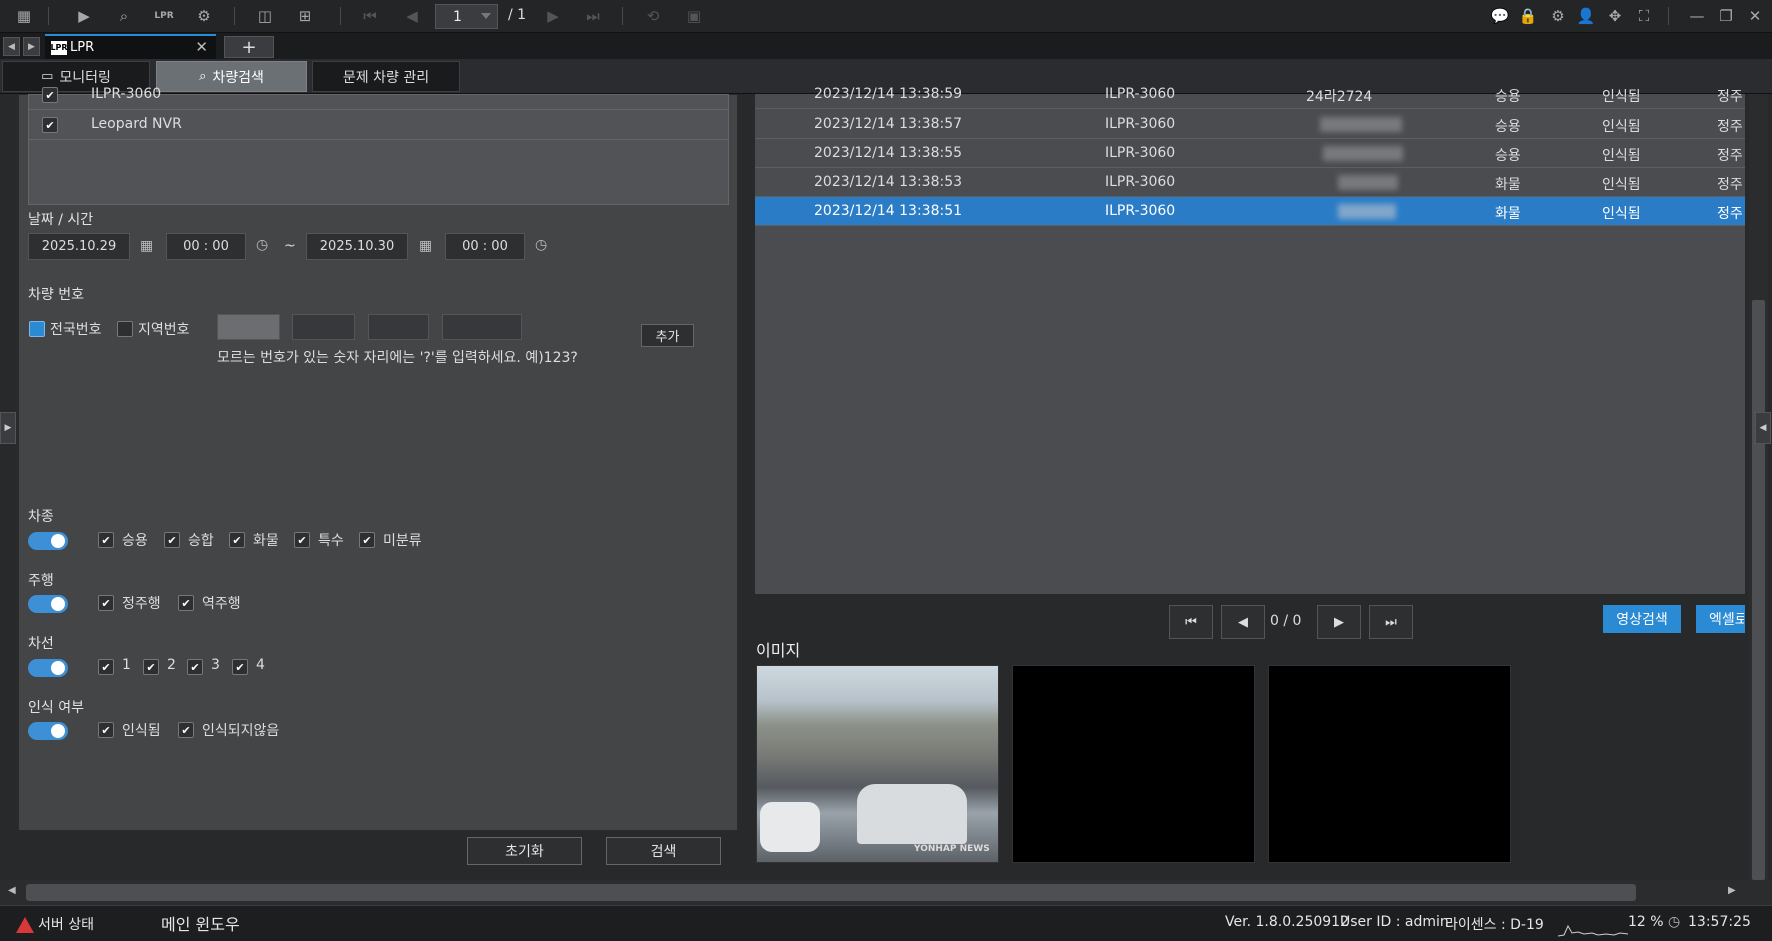 The image size is (1772, 941). Describe the element at coordinates (56, 295) in the screenshot. I see `plate-label: 차량 번호` at that location.